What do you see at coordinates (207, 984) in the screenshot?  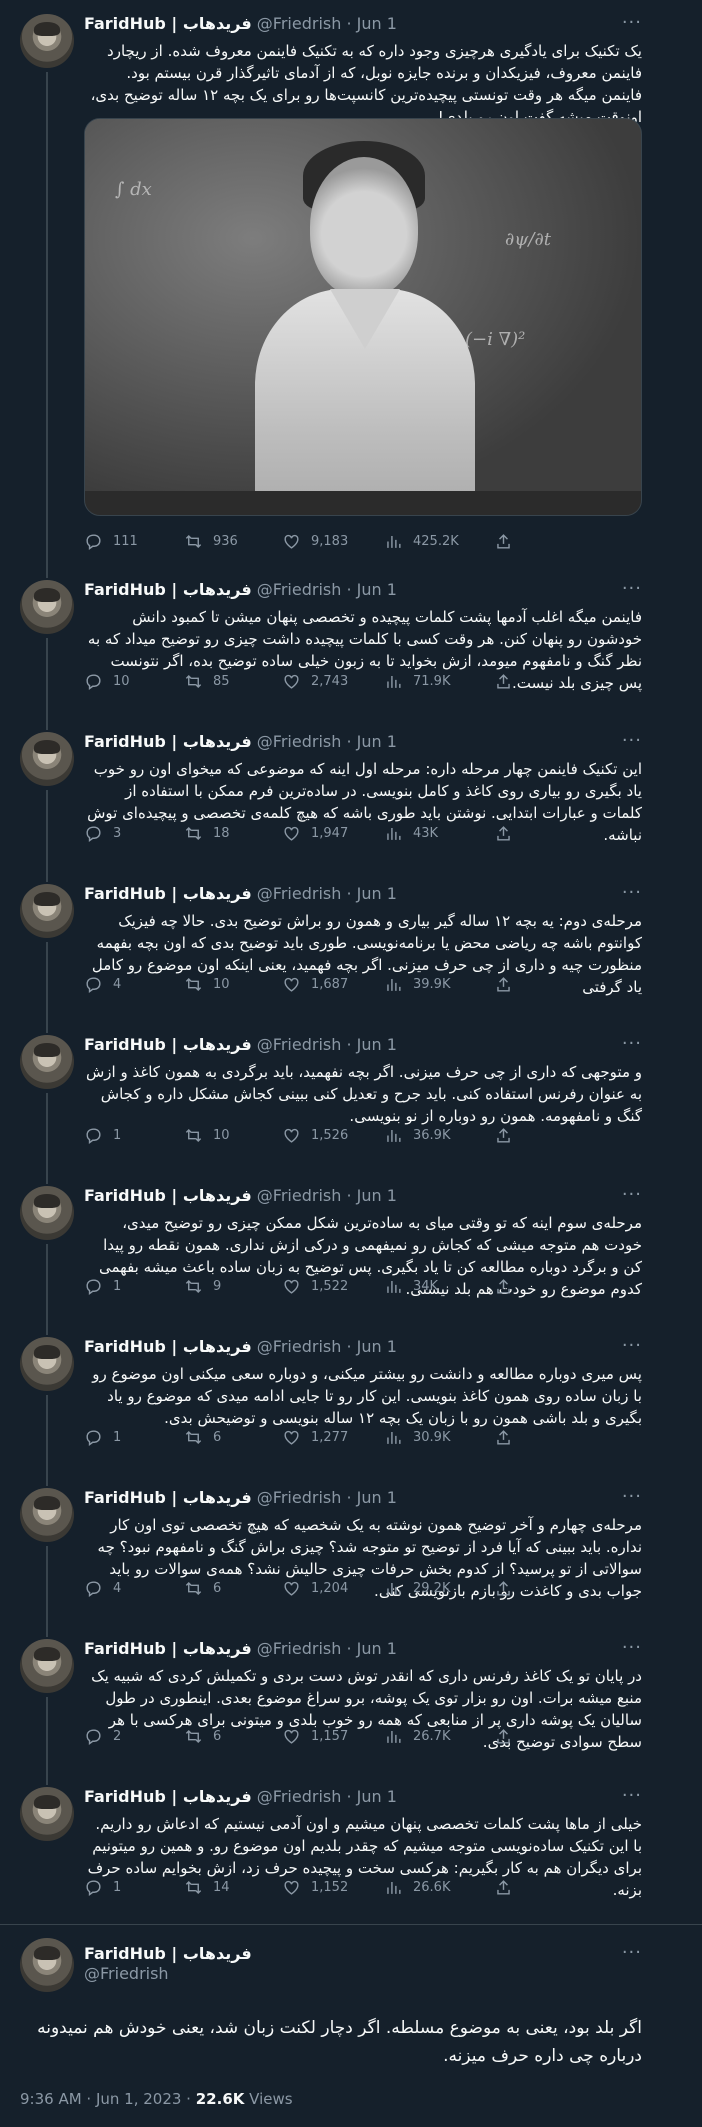 I see `retweet-button: 10` at bounding box center [207, 984].